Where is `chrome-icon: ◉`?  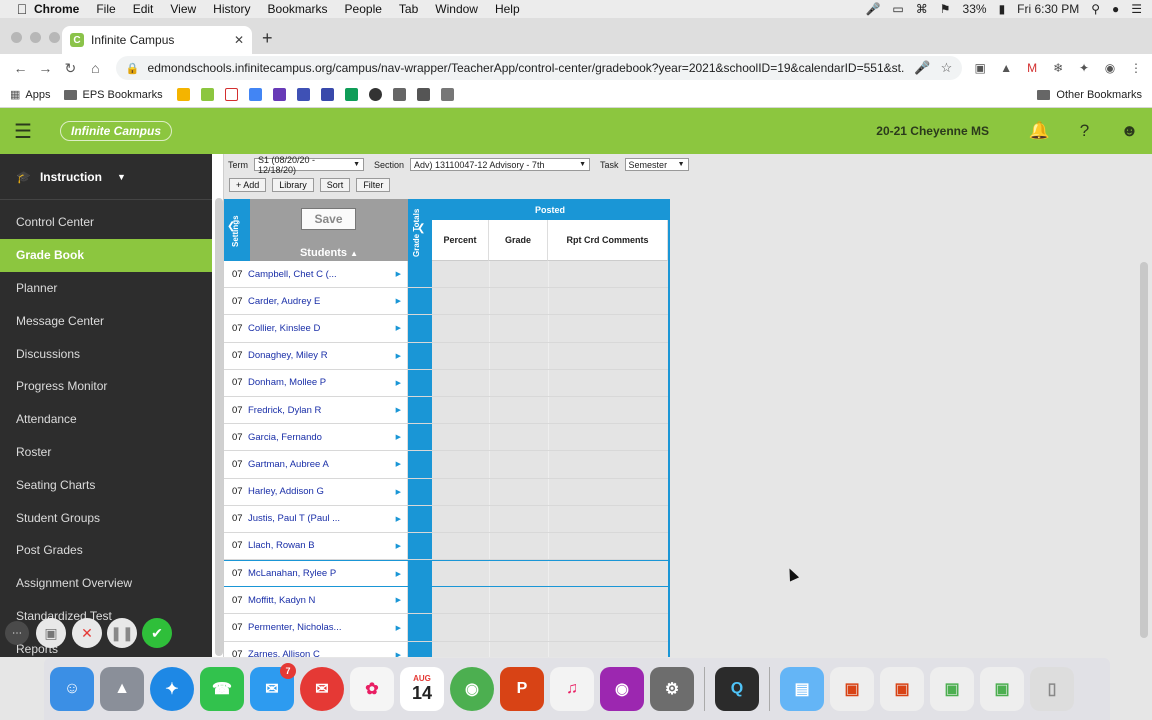 chrome-icon: ◉ is located at coordinates (472, 689).